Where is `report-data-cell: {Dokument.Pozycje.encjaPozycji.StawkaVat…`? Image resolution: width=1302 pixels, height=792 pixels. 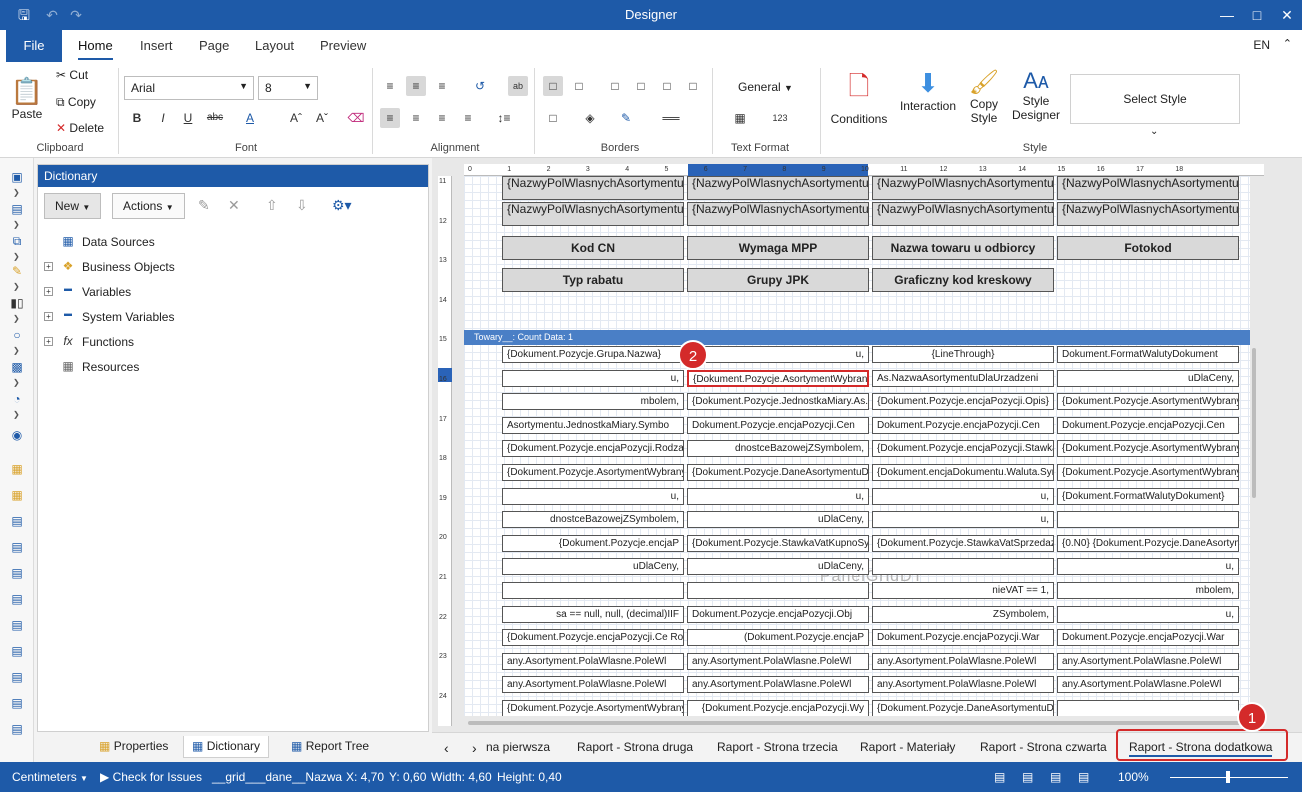 report-data-cell: {Dokument.Pozycje.encjaPozycji.StawkaVat… is located at coordinates (963, 449).